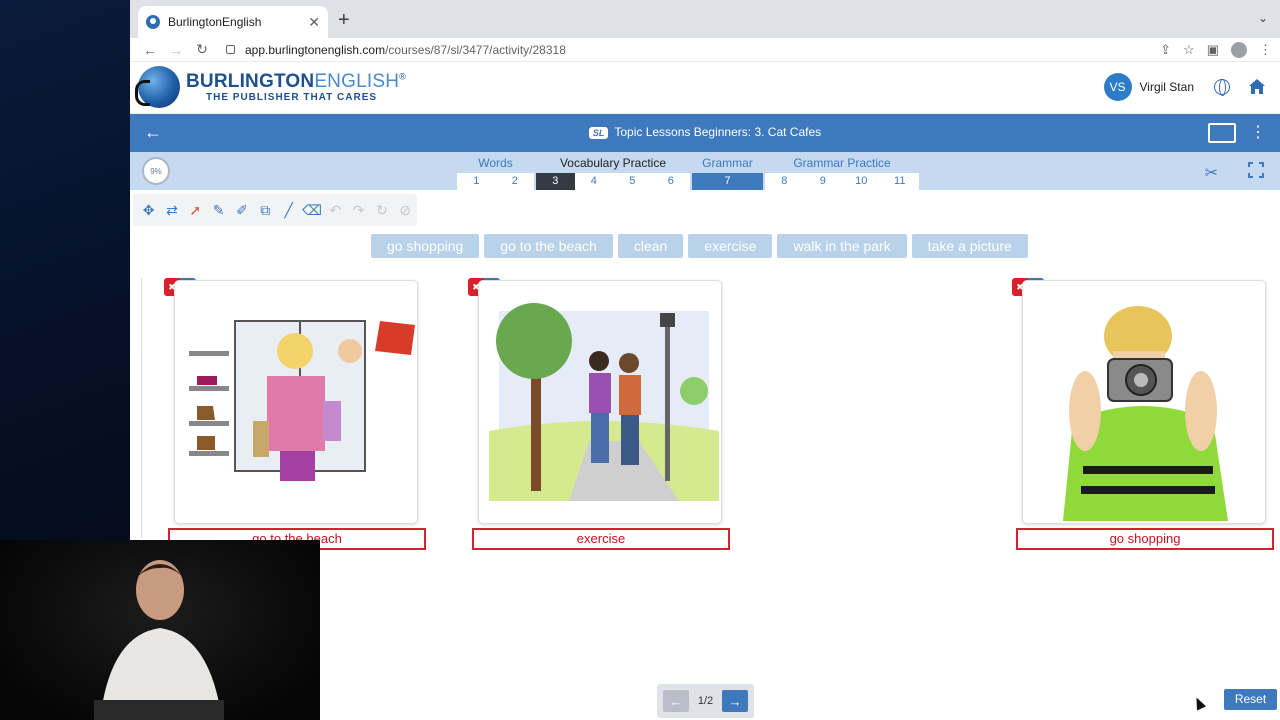  I want to click on brand-tagline: THE PUBLISHER THAT CARES, so click(292, 97).